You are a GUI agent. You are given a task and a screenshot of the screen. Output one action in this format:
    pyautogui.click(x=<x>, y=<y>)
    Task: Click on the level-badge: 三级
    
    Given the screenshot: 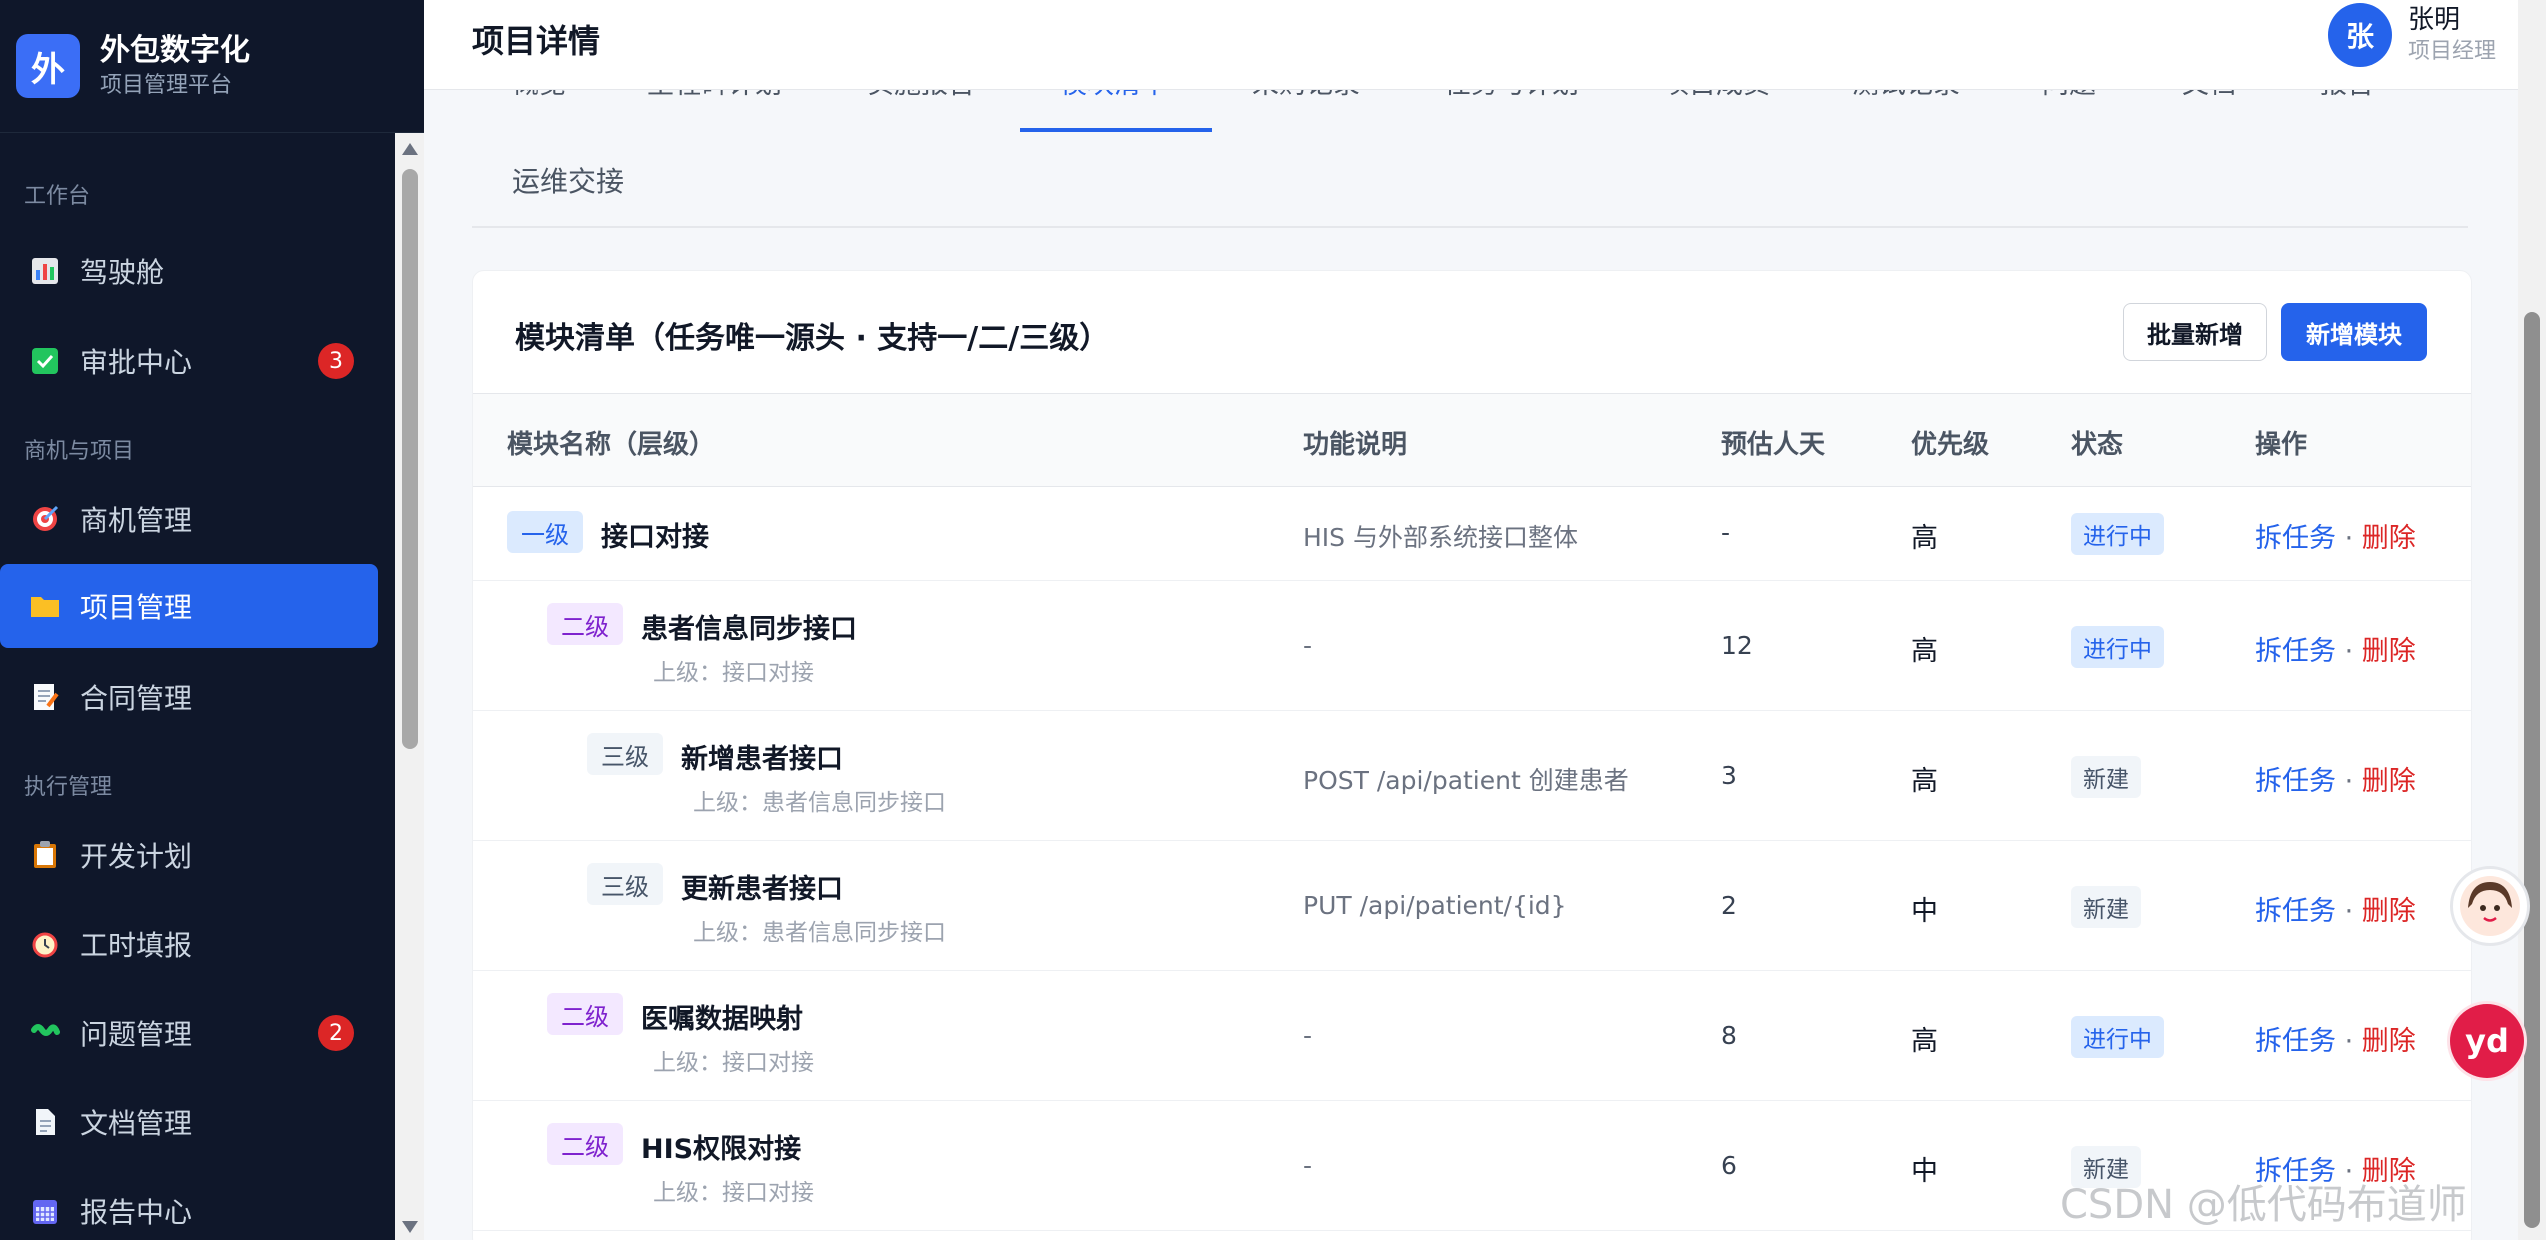 What is the action you would take?
    pyautogui.click(x=625, y=884)
    